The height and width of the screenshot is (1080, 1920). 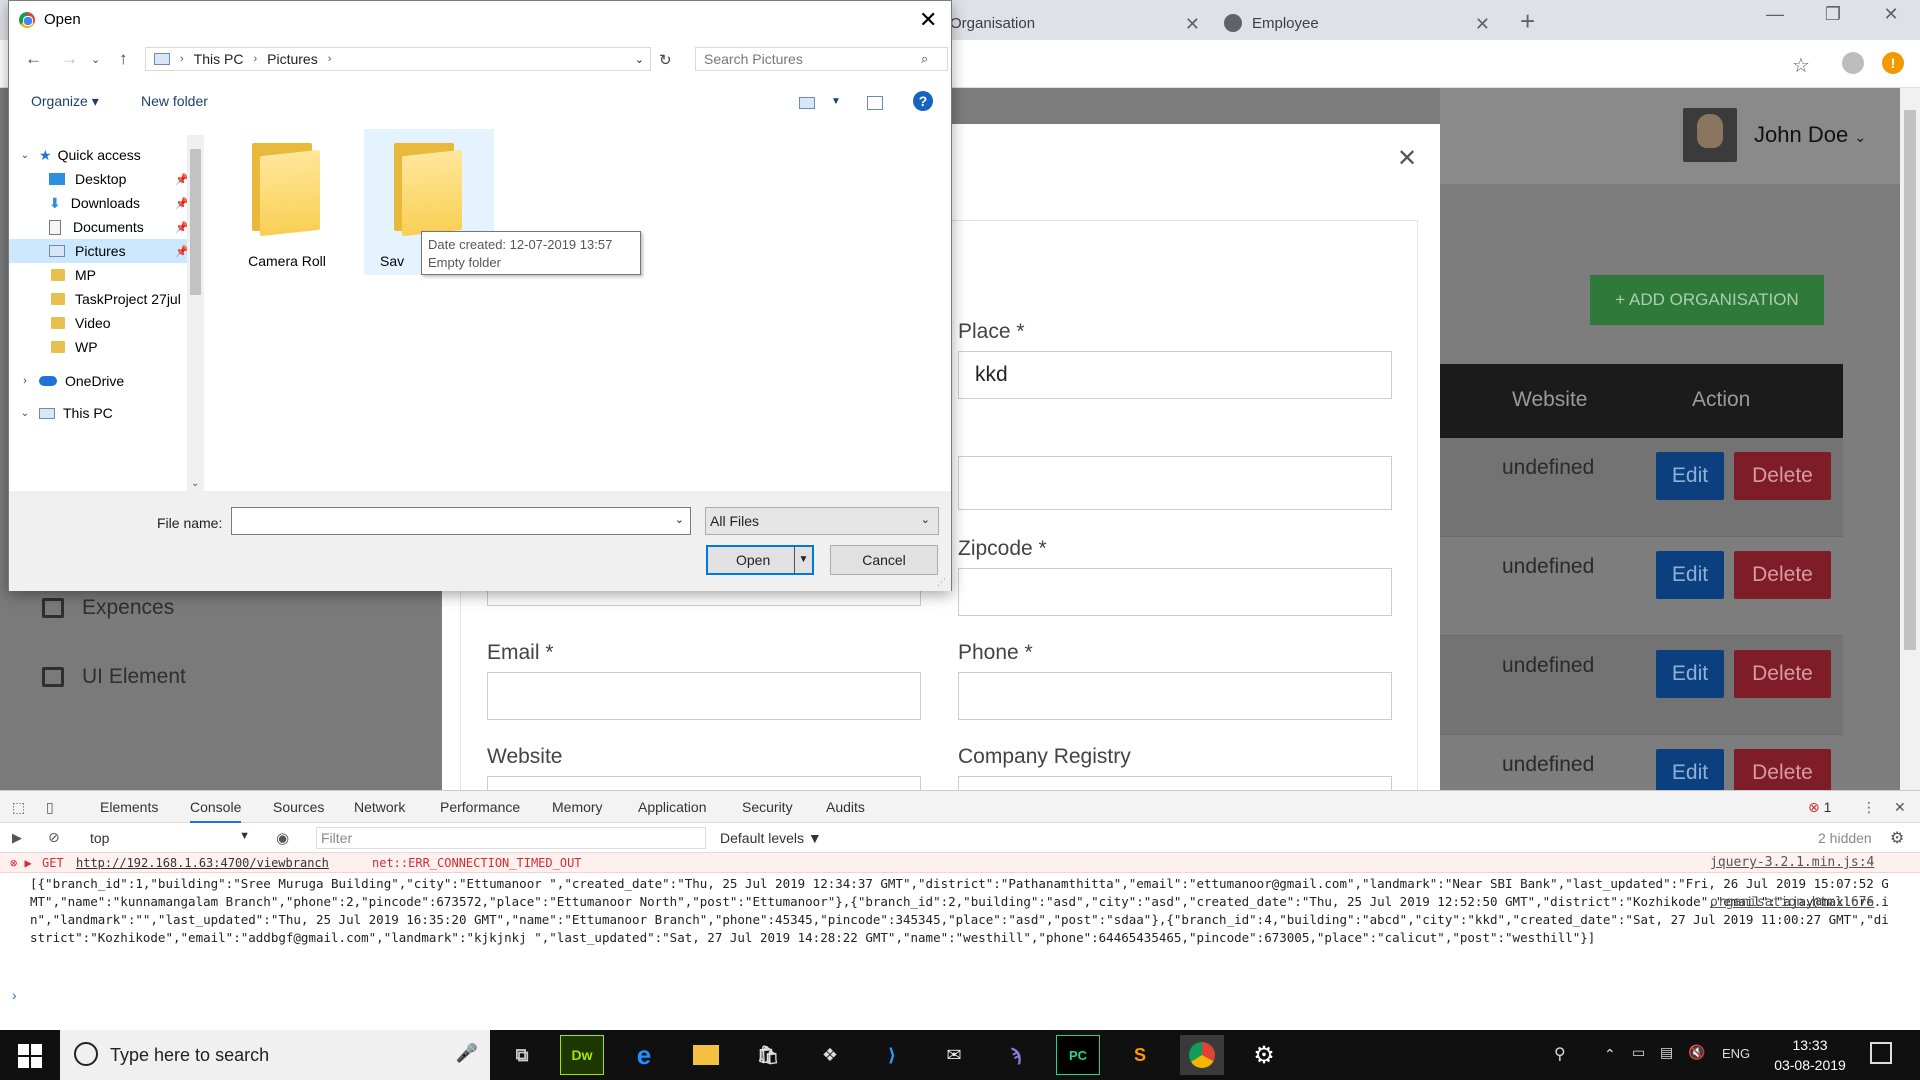 What do you see at coordinates (1869, 807) in the screenshot?
I see `more-options-icon: ⋮` at bounding box center [1869, 807].